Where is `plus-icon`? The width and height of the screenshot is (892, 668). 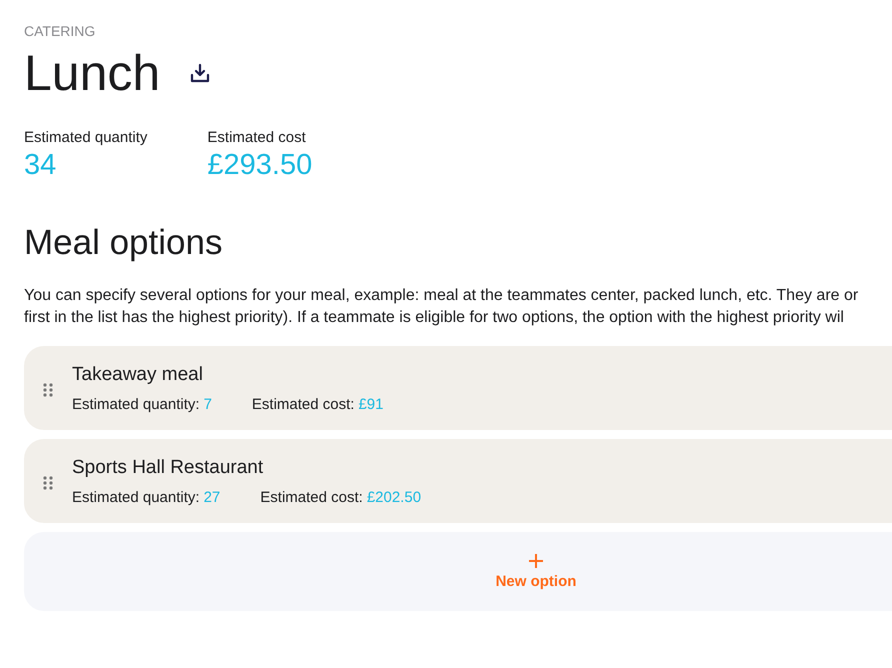 plus-icon is located at coordinates (536, 561).